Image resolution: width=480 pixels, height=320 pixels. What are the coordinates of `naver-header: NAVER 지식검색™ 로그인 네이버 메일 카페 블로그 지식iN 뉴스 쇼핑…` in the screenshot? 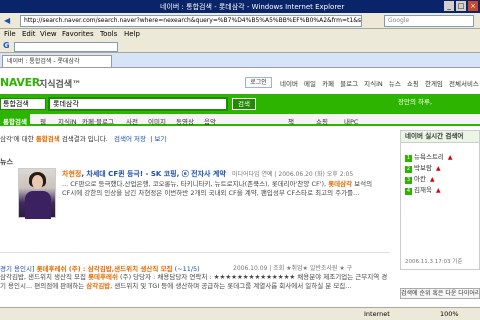 It's located at (240, 83).